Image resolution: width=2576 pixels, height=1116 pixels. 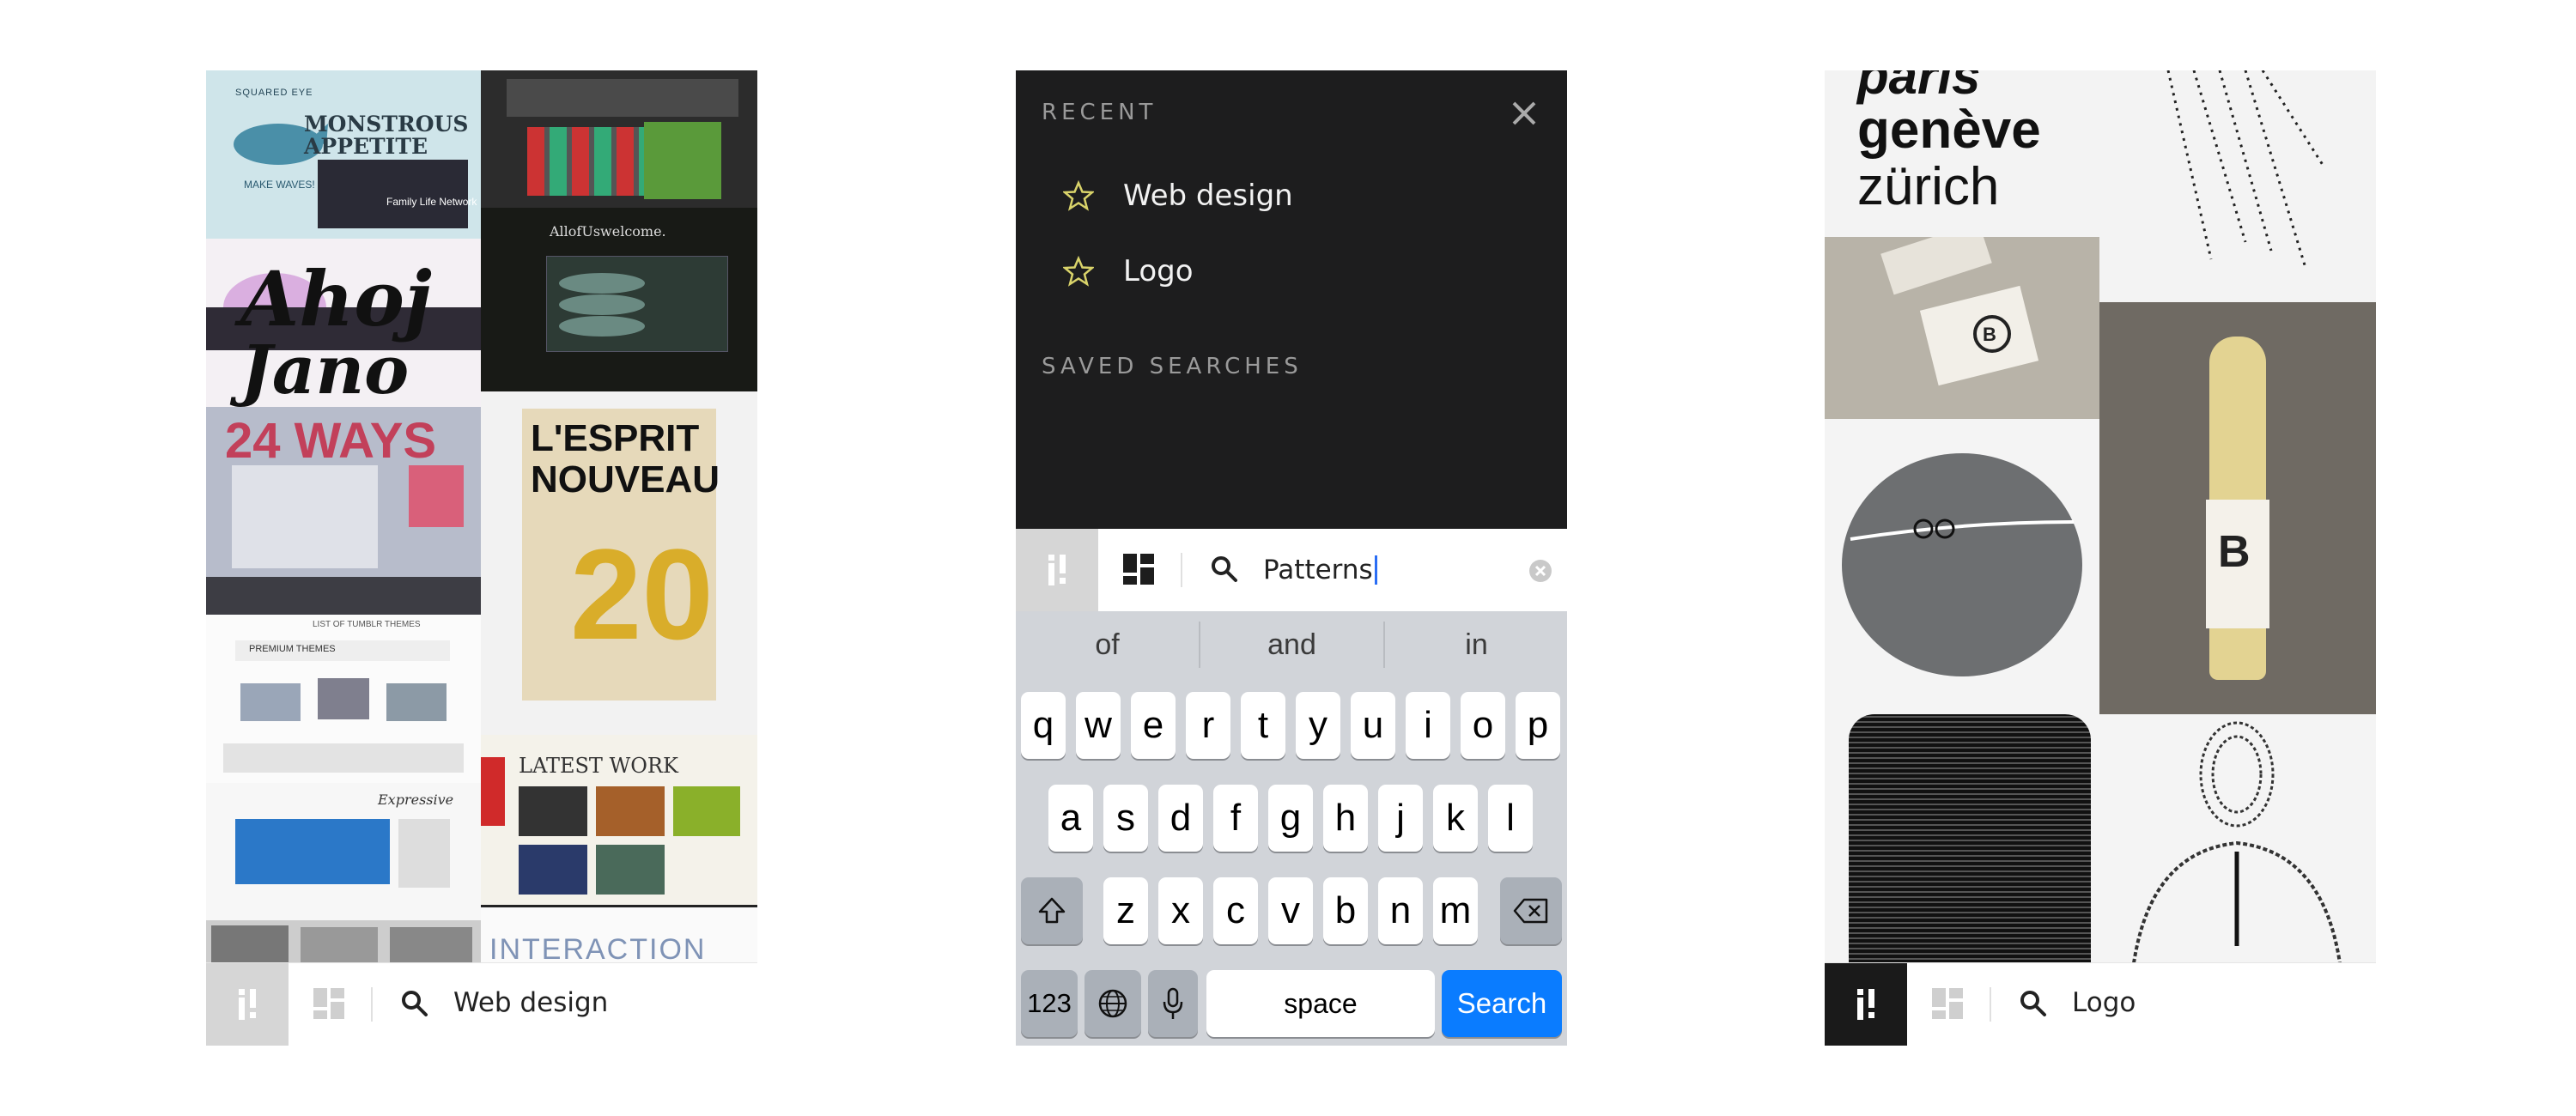 What do you see at coordinates (598, 766) in the screenshot?
I see `tile-text: LATEST WORK` at bounding box center [598, 766].